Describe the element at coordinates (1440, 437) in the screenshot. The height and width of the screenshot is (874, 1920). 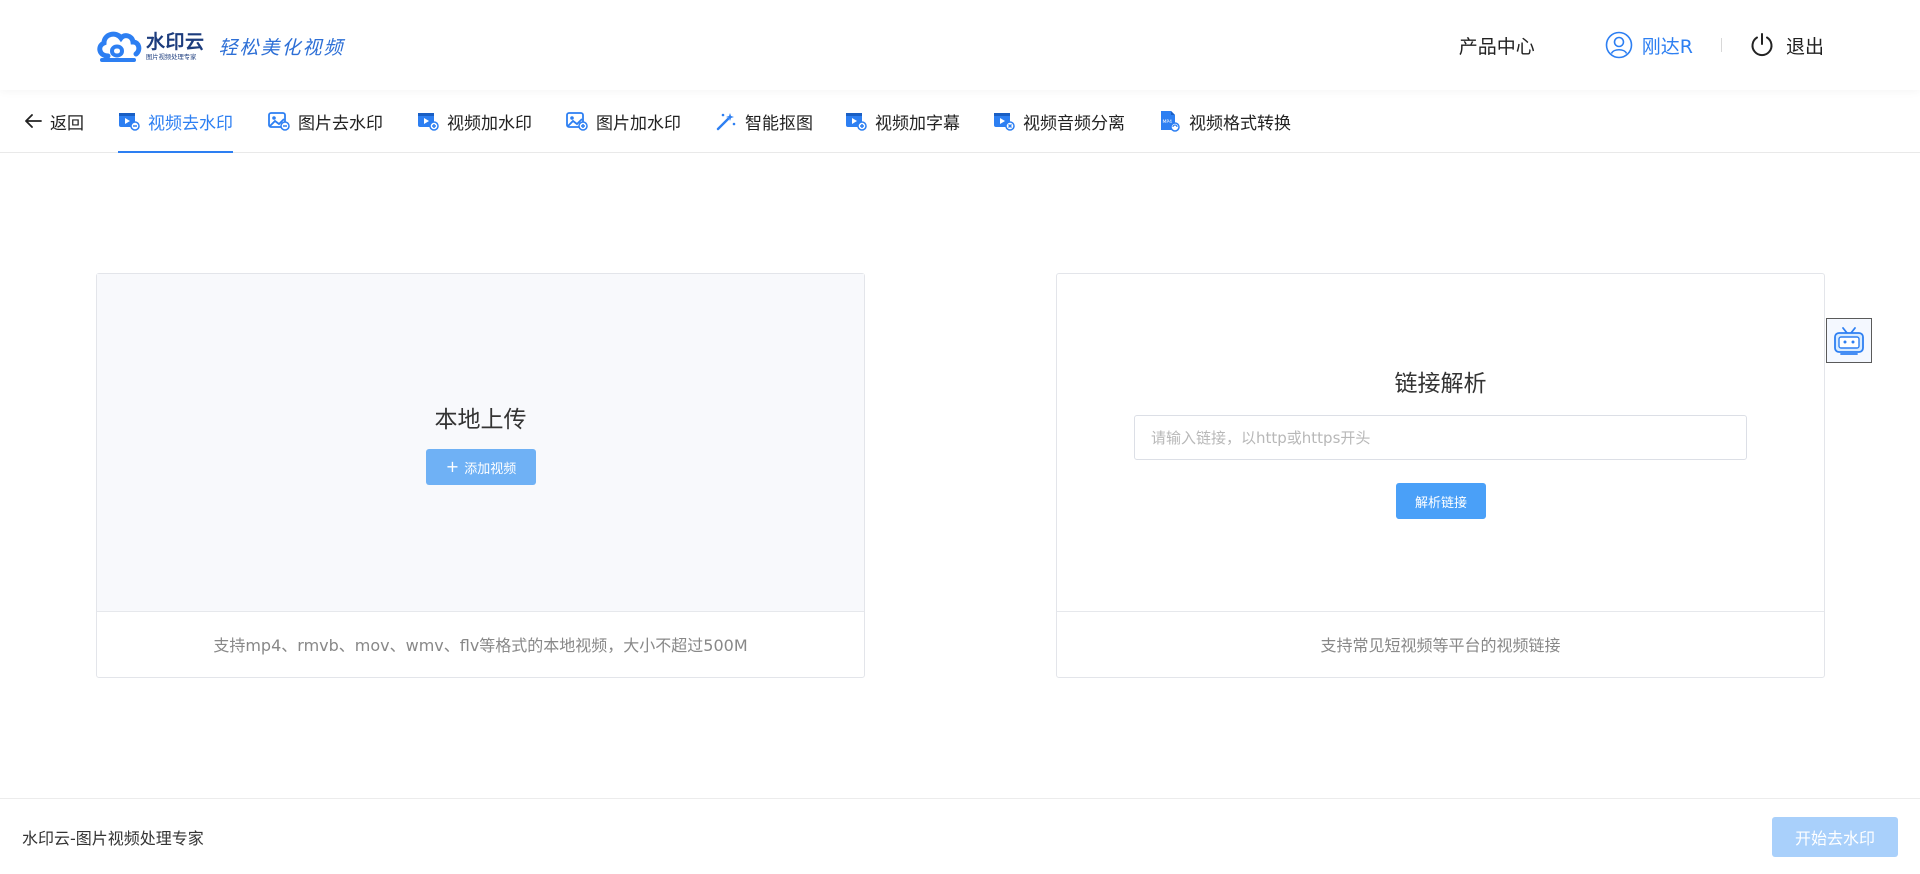
I see `link-input` at that location.